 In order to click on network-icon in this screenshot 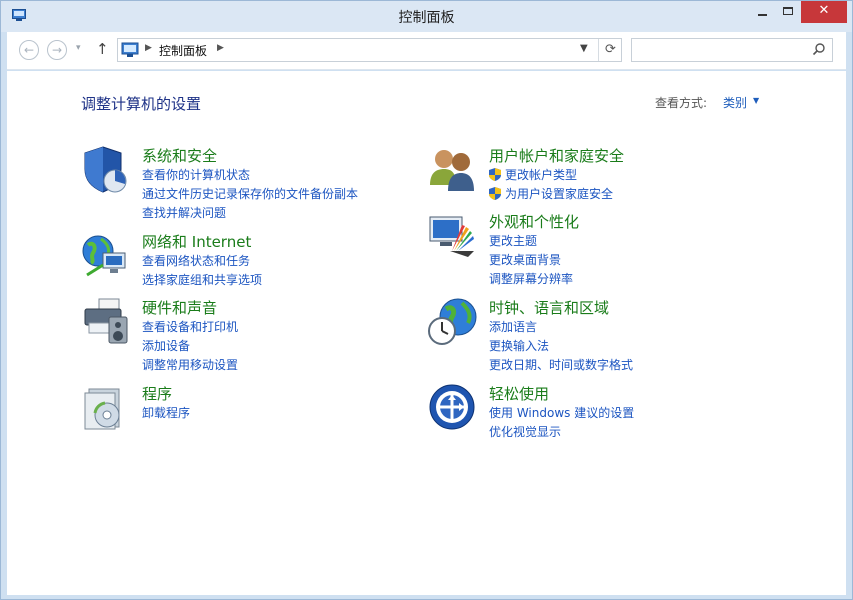, I will do `click(106, 256)`.